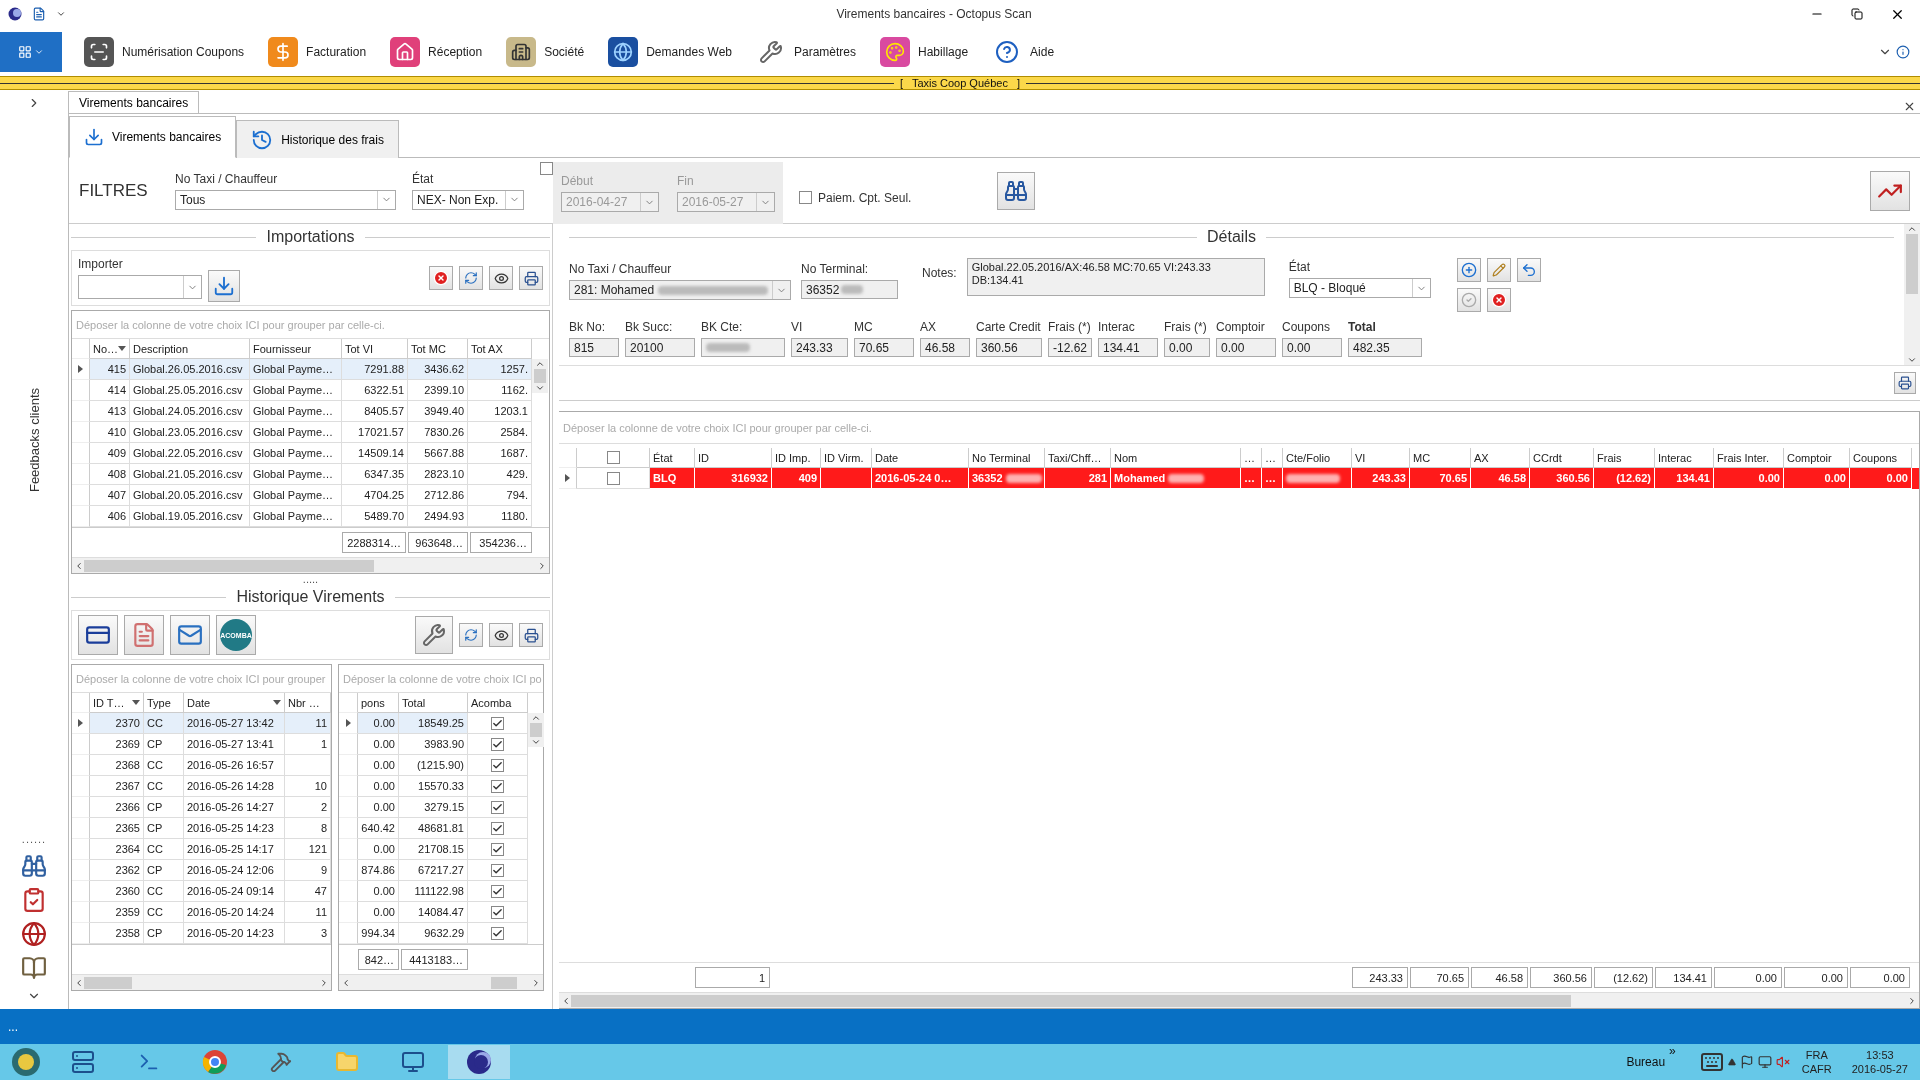  Describe the element at coordinates (34, 900) in the screenshot. I see `checklist-icon` at that location.